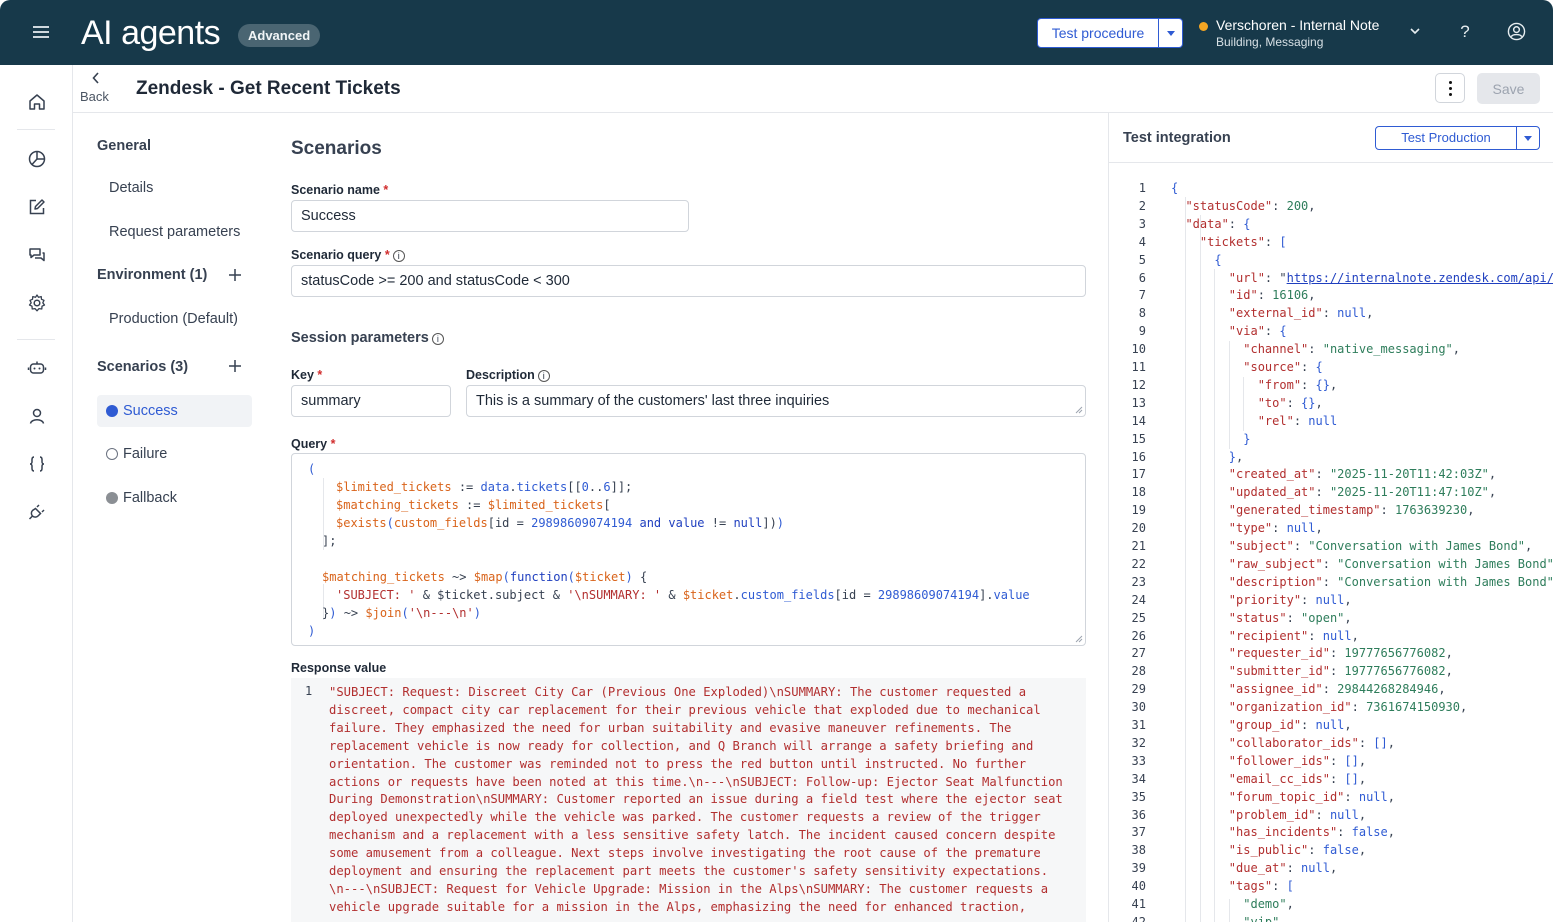 This screenshot has height=922, width=1553. Describe the element at coordinates (174, 232) in the screenshot. I see `nav-request-parameters: Request parameters` at that location.